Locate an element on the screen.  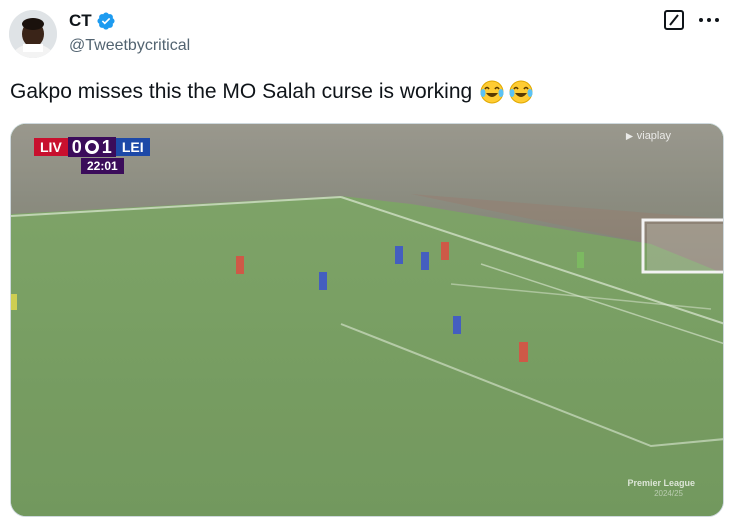
more-dots-icon is located at coordinates (709, 20).